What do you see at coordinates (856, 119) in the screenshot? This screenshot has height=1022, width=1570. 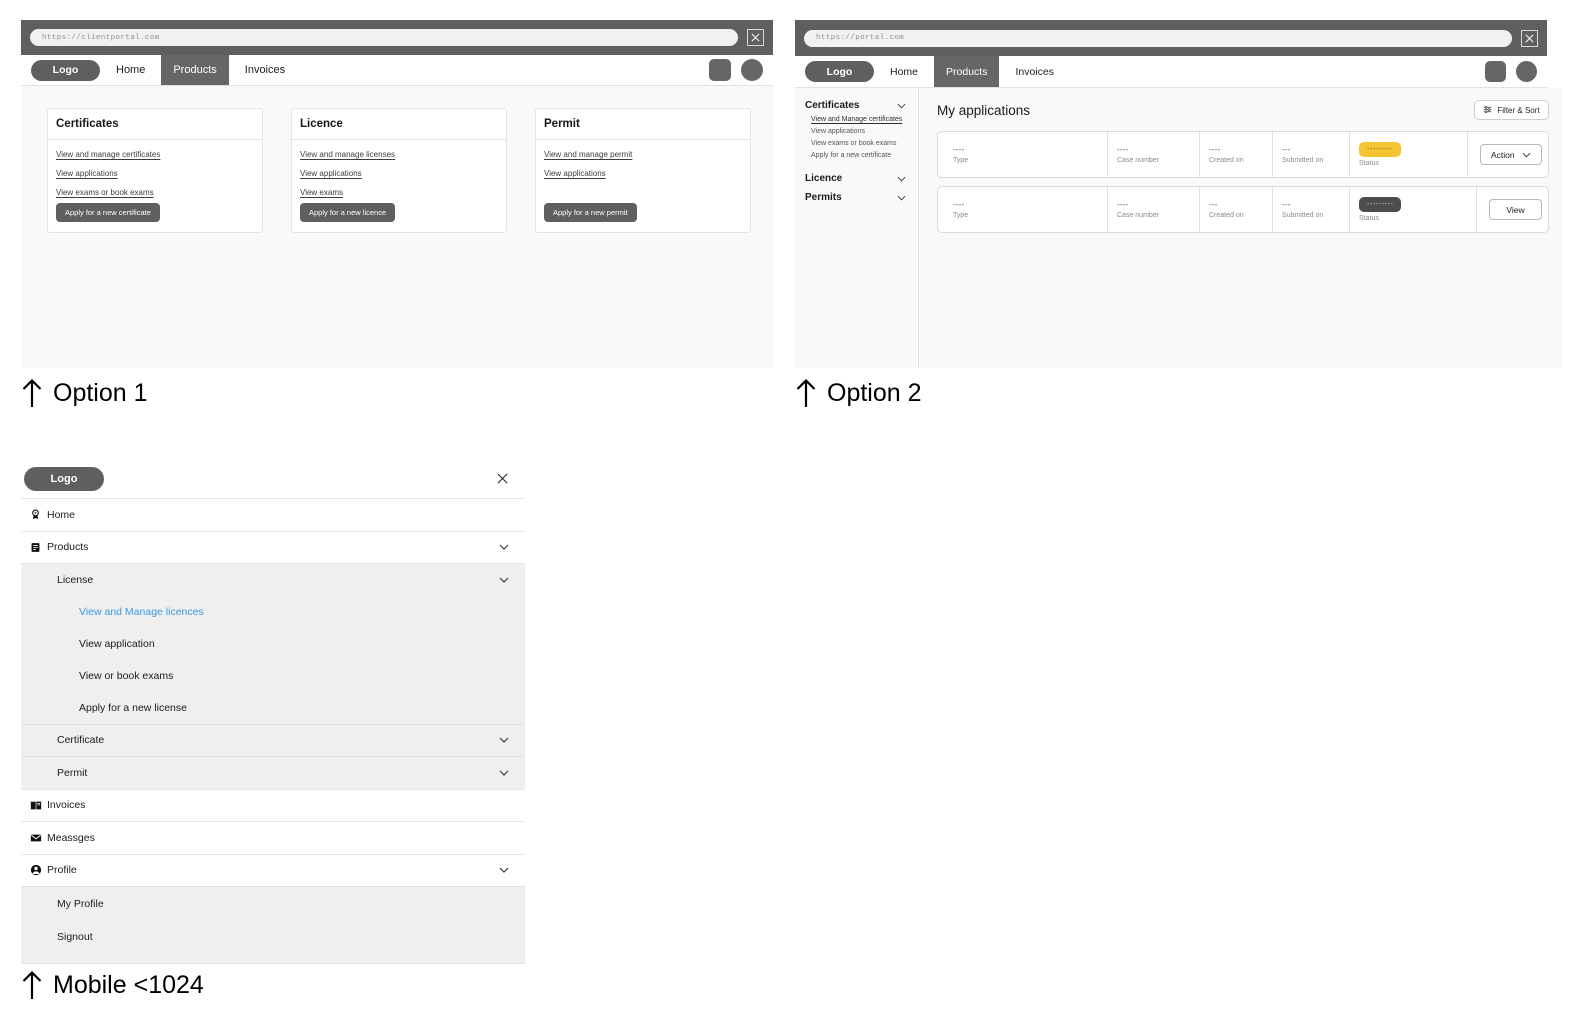 I see `sidebar-subitem-view-manage-certificates: View and Manage certificates` at bounding box center [856, 119].